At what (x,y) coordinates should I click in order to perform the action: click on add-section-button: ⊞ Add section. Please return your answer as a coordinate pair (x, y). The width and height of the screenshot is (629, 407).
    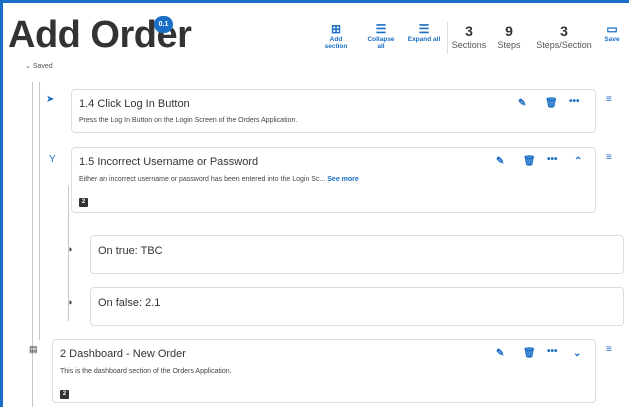
    Looking at the image, I should click on (336, 36).